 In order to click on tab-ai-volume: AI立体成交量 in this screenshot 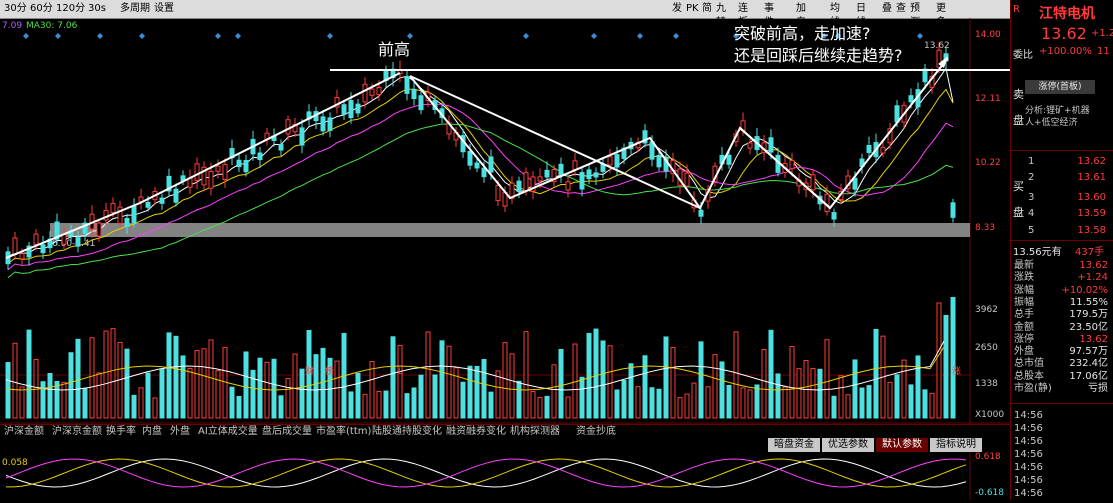, I will do `click(228, 432)`.